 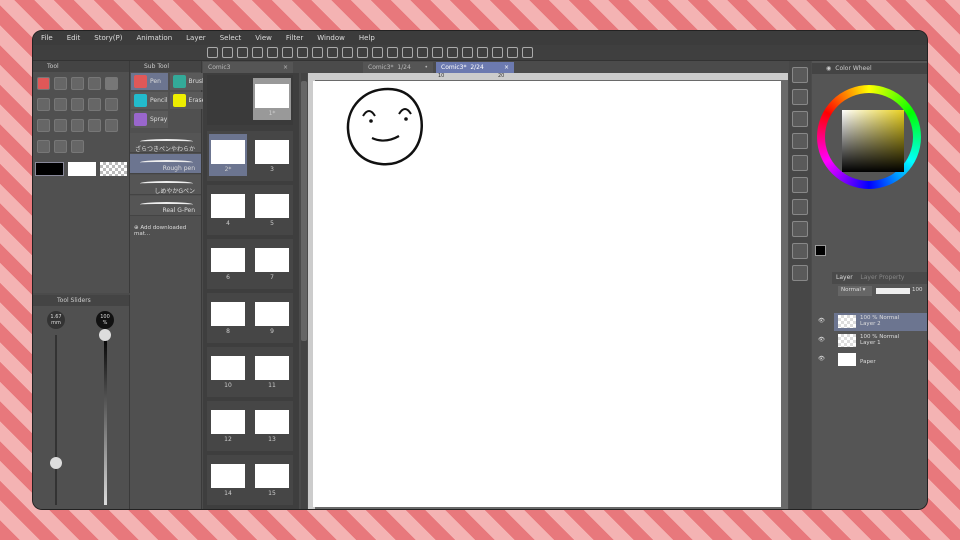 What do you see at coordinates (820, 250) in the screenshot?
I see `main-color-indicator` at bounding box center [820, 250].